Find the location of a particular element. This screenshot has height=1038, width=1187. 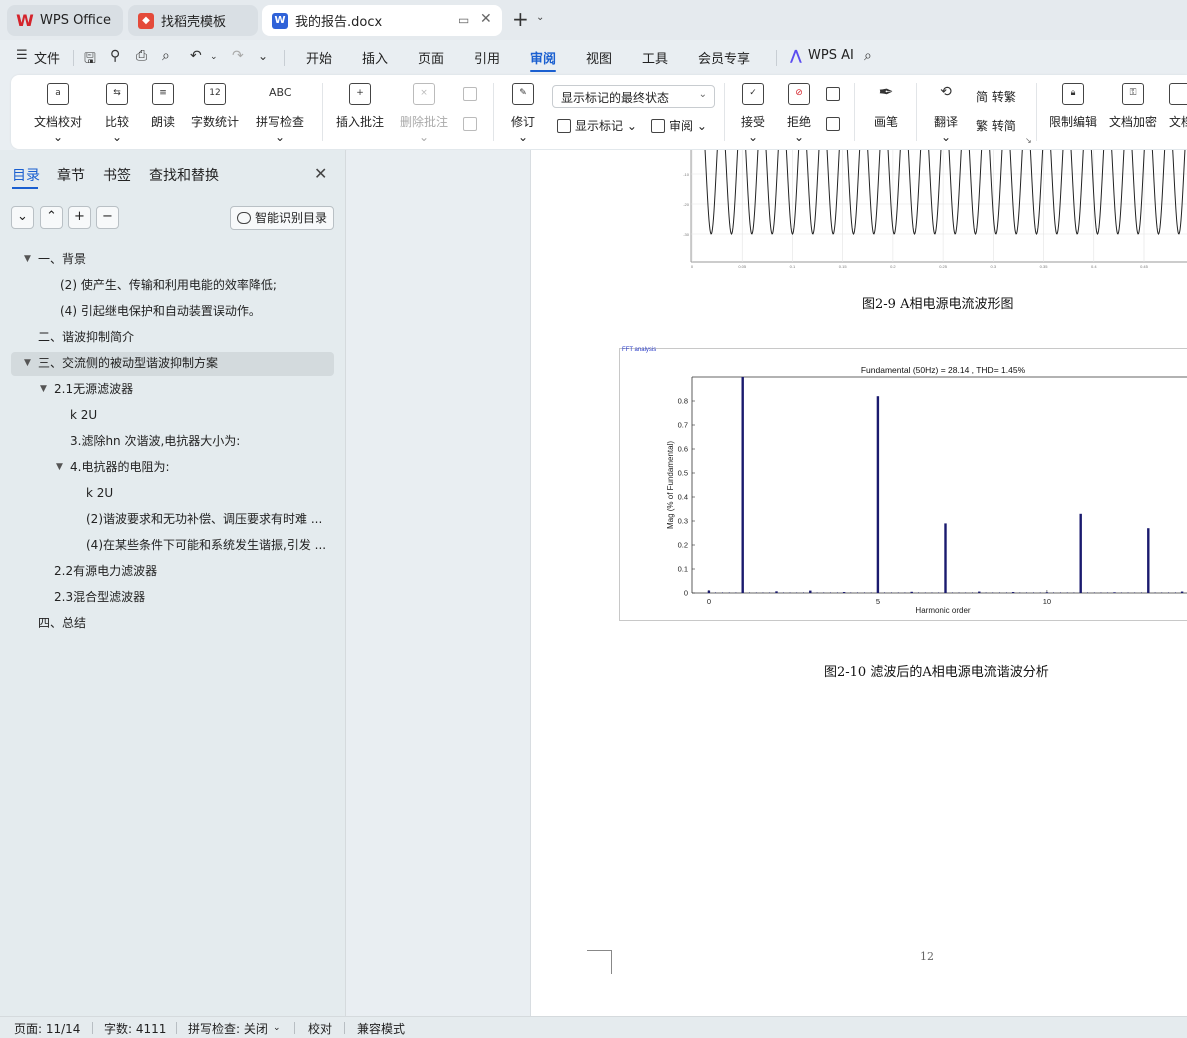

next-change-icon is located at coordinates (835, 124).